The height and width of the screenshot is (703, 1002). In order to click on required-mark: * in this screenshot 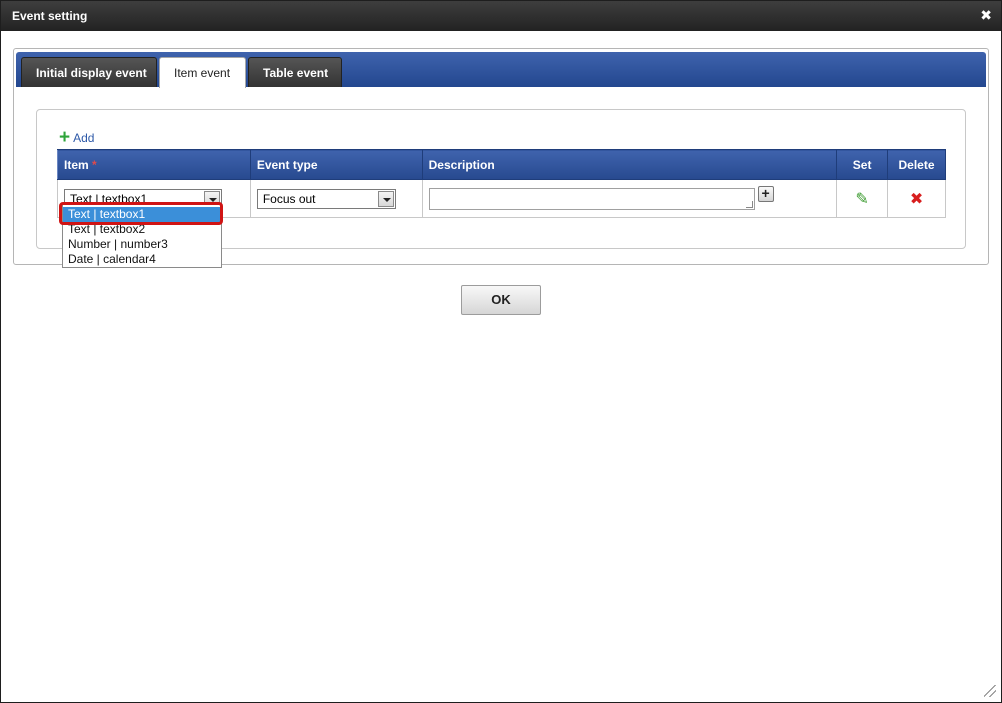, I will do `click(94, 164)`.